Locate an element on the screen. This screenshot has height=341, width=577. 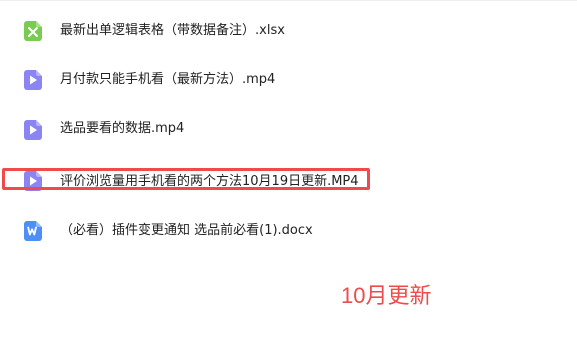
file-row-mp4-3: 评价浏览量用手机看的两个方法10月19日更新.MP4 is located at coordinates (288, 181).